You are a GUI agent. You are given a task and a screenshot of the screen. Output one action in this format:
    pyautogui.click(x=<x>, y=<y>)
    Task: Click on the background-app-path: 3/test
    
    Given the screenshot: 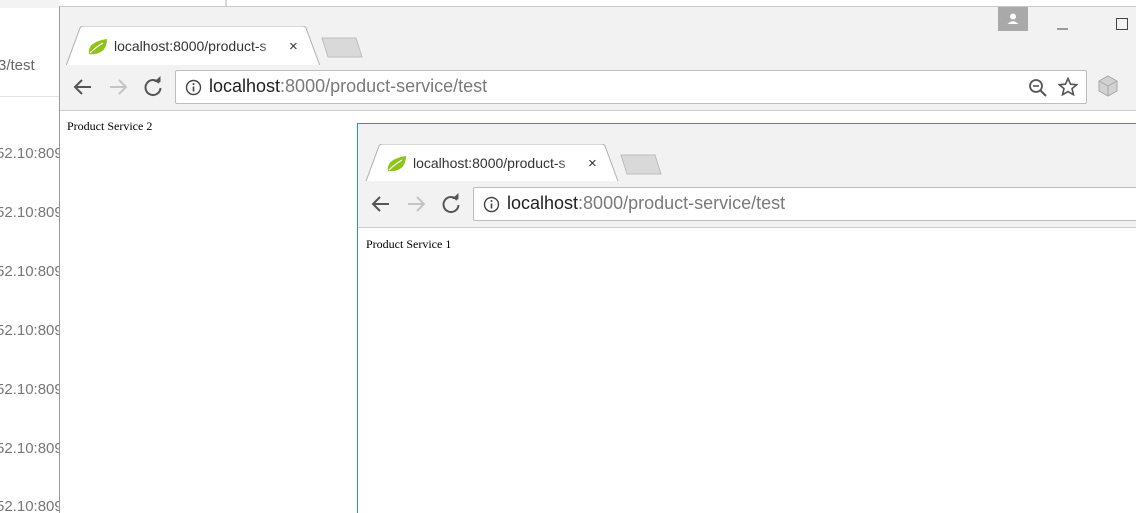 What is the action you would take?
    pyautogui.click(x=17, y=65)
    